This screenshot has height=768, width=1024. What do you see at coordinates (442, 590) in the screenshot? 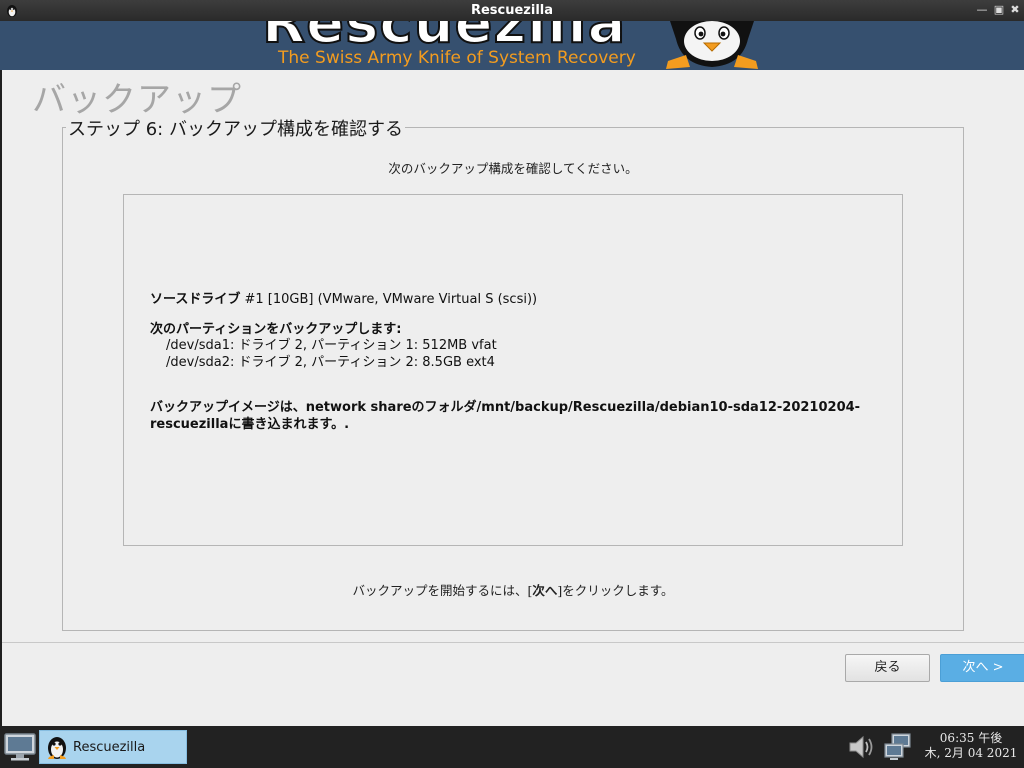
I see `instruction-text: バックアップを開始するには、[` at bounding box center [442, 590].